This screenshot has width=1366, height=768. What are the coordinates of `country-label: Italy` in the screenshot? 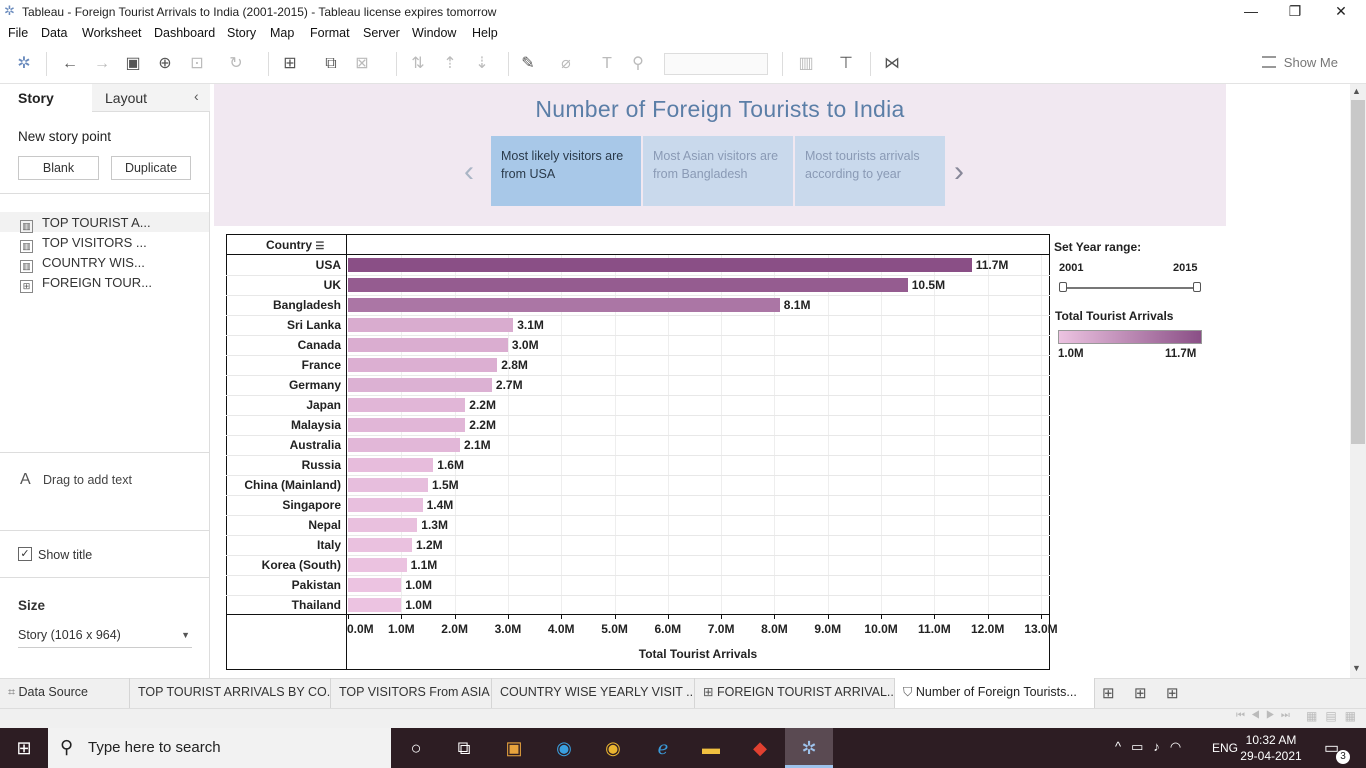 It's located at (284, 545).